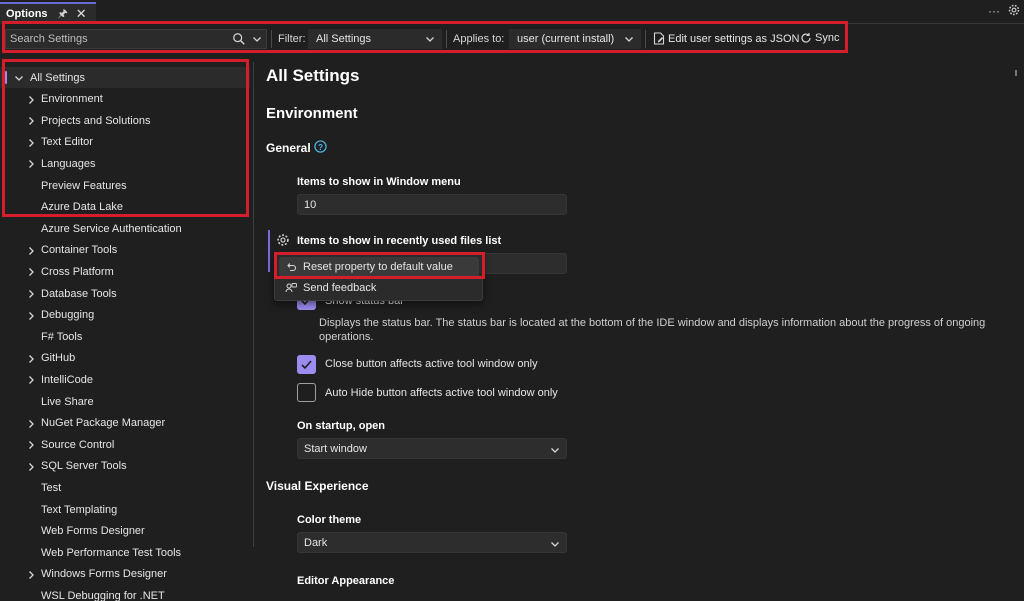  Describe the element at coordinates (125, 379) in the screenshot. I see `nav-item: IntelliCode` at that location.